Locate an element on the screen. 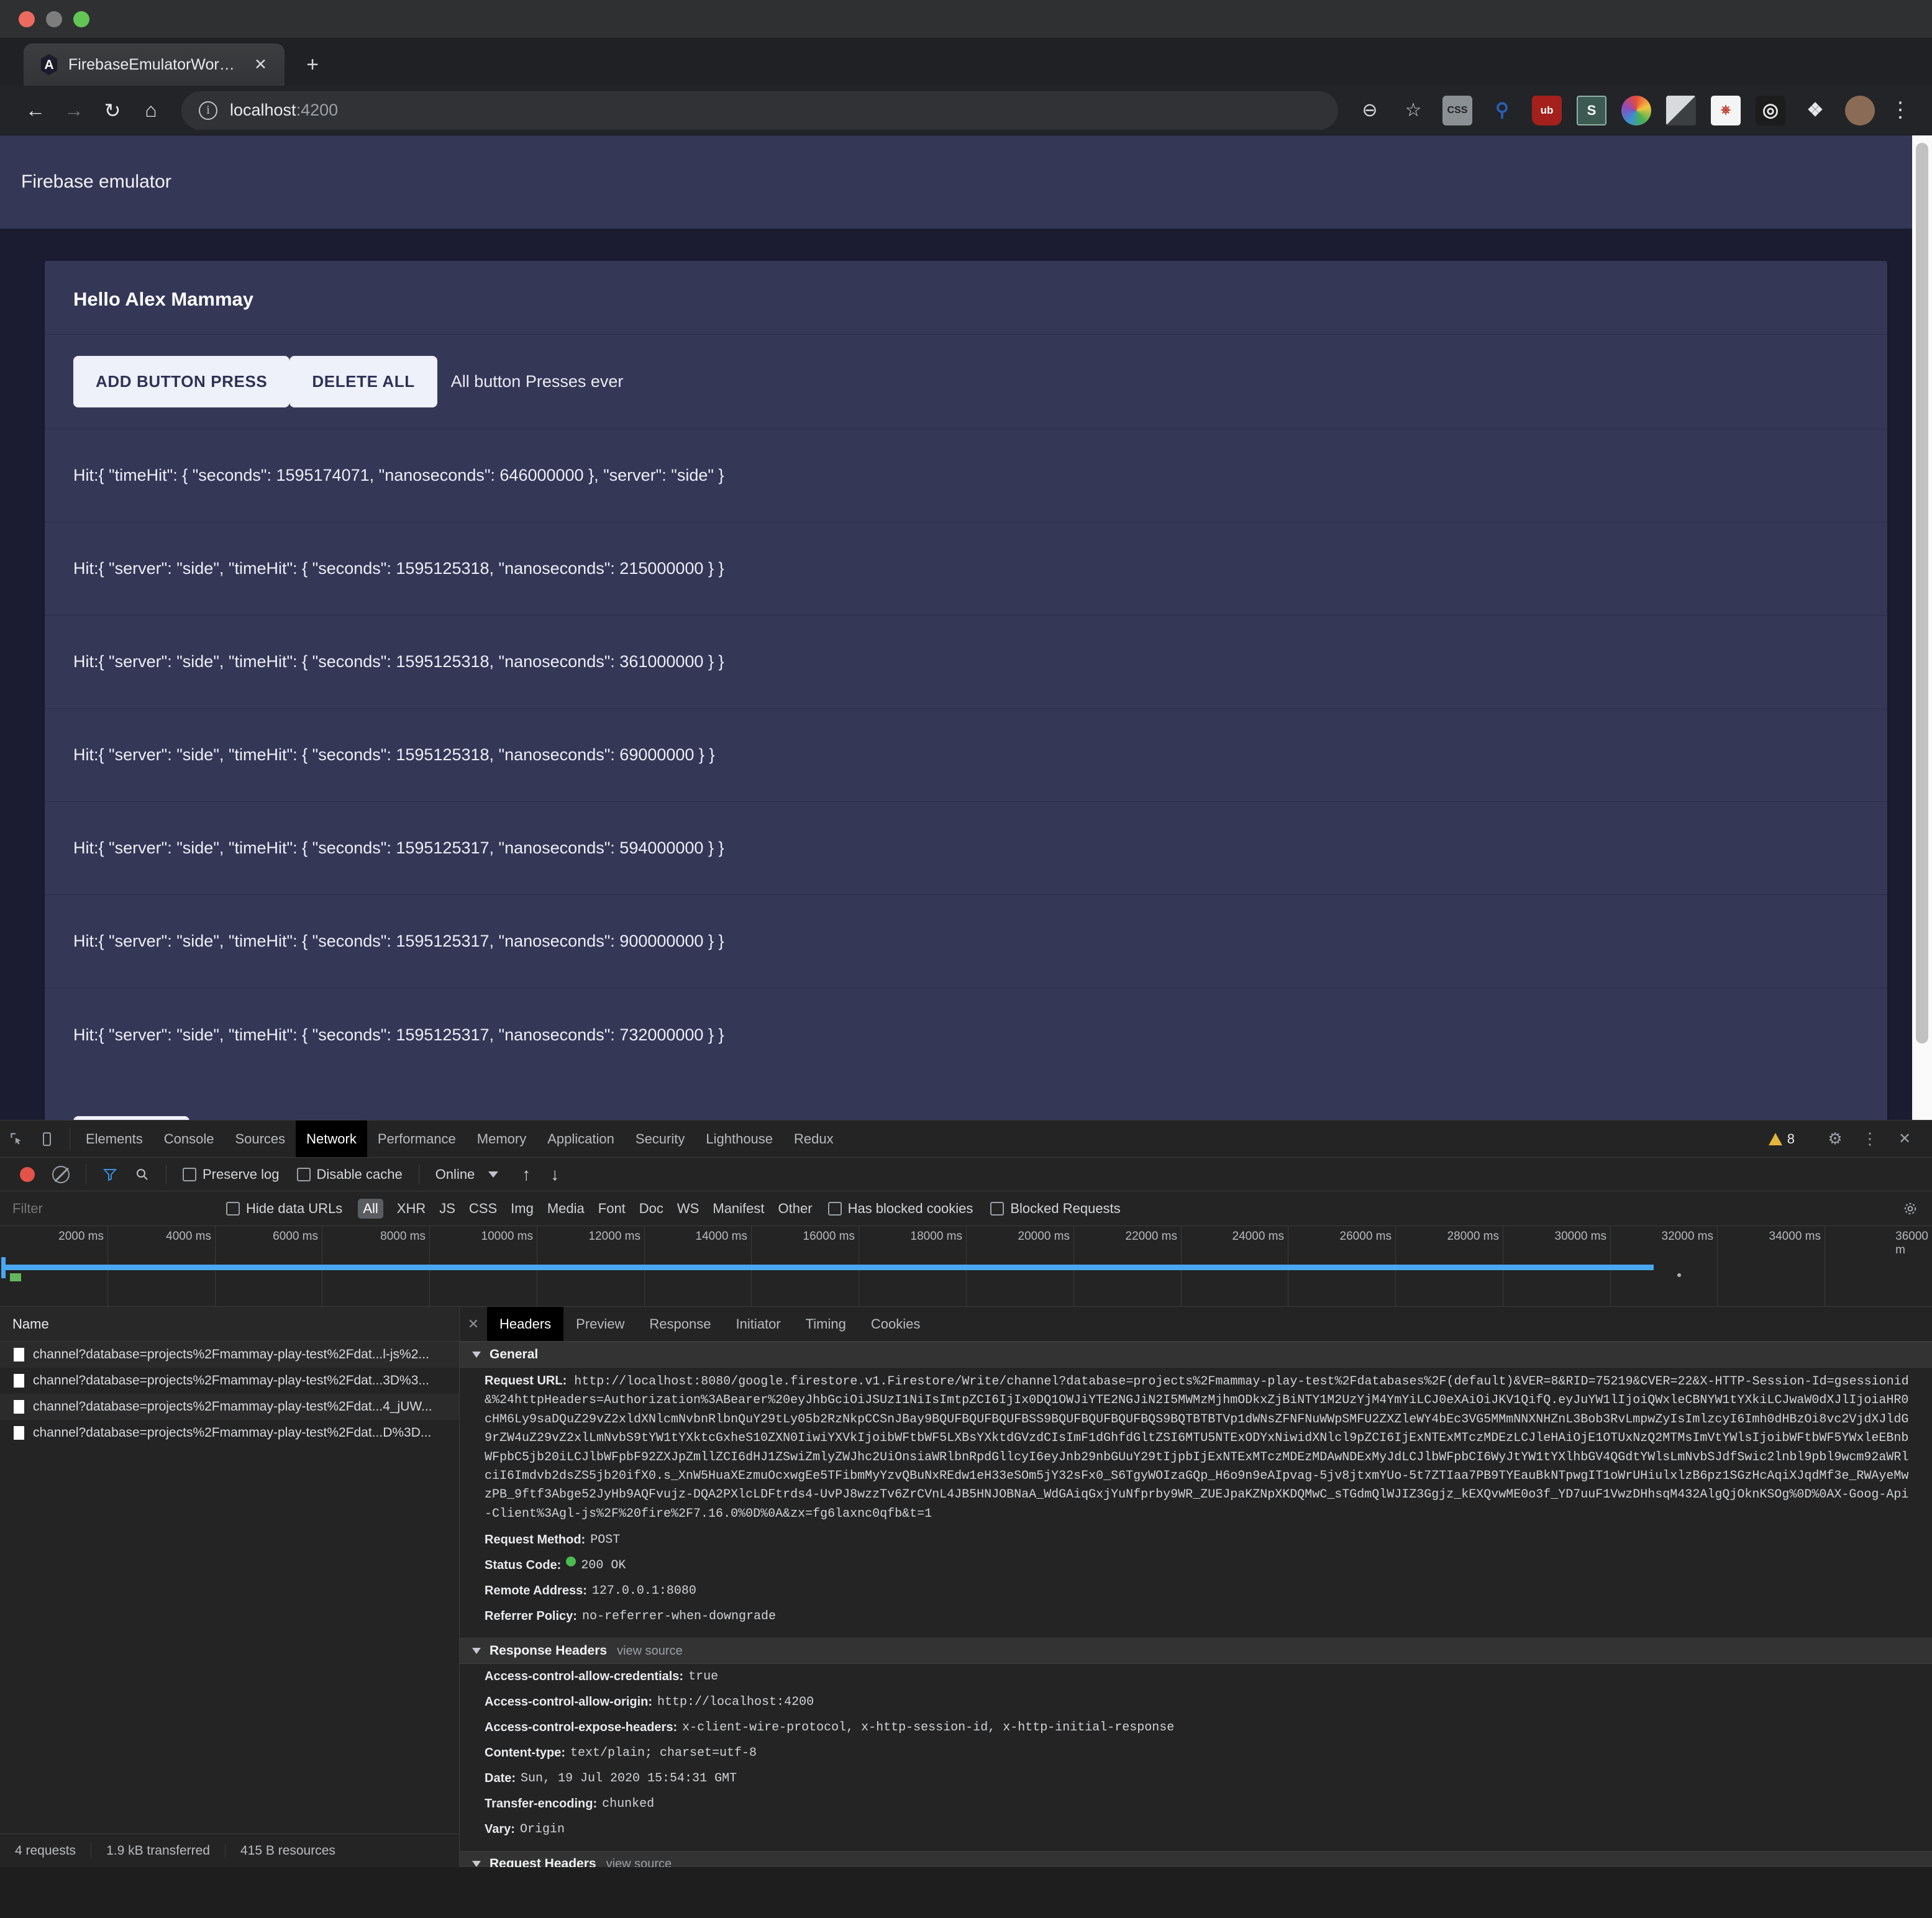 The width and height of the screenshot is (1932, 1918). close-tab-icon: ✕ is located at coordinates (260, 64).